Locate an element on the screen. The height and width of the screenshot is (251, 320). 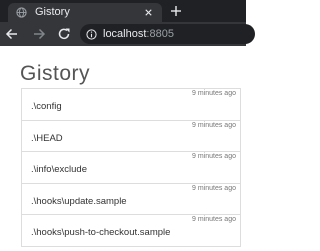
close-icon is located at coordinates (148, 12).